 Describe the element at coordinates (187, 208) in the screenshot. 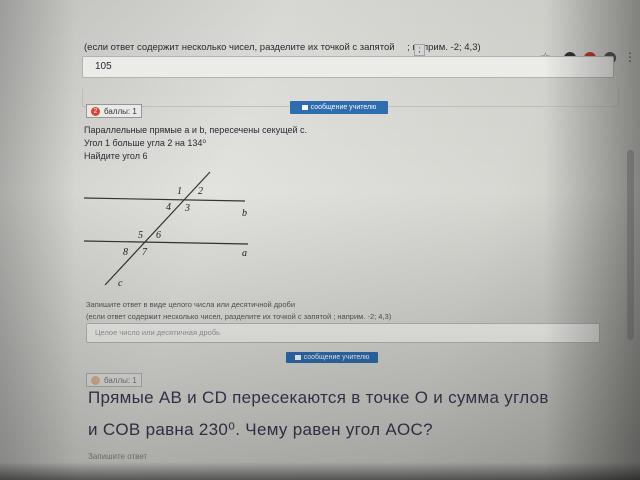

I see `angle-label-3: 3` at that location.